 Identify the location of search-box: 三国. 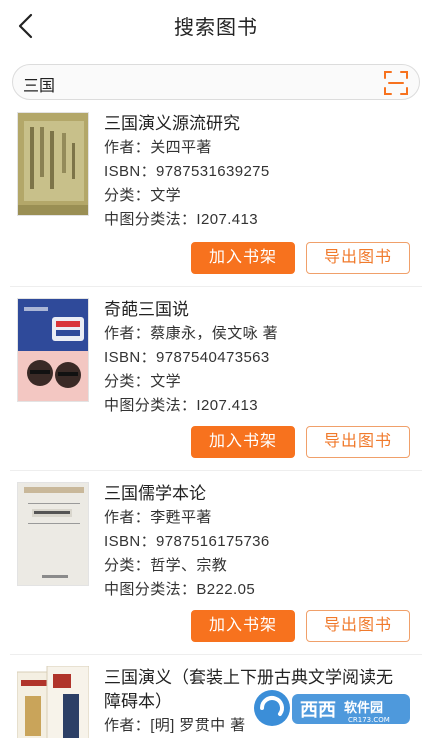
(216, 82).